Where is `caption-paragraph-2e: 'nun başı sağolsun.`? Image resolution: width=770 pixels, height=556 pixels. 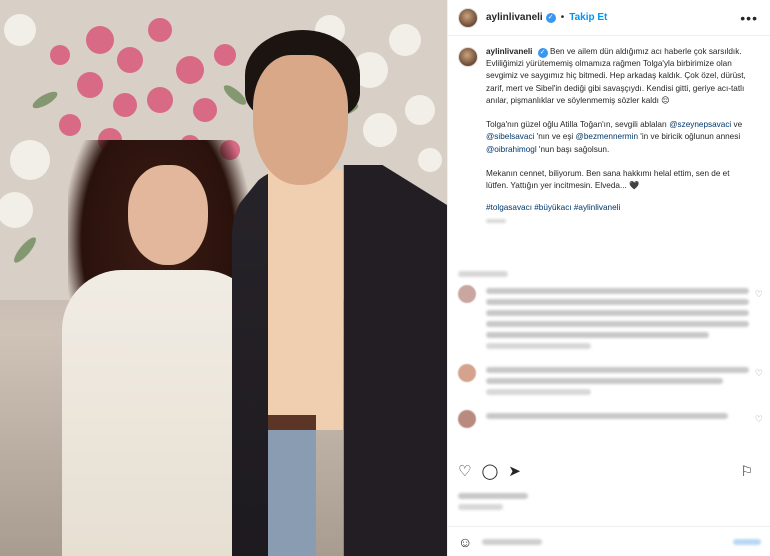
caption-paragraph-2e: 'nun başı sağolsun. is located at coordinates (573, 149).